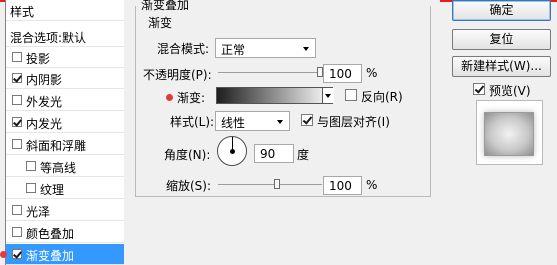  Describe the element at coordinates (65, 10) in the screenshot. I see `styles-header: 样式` at that location.